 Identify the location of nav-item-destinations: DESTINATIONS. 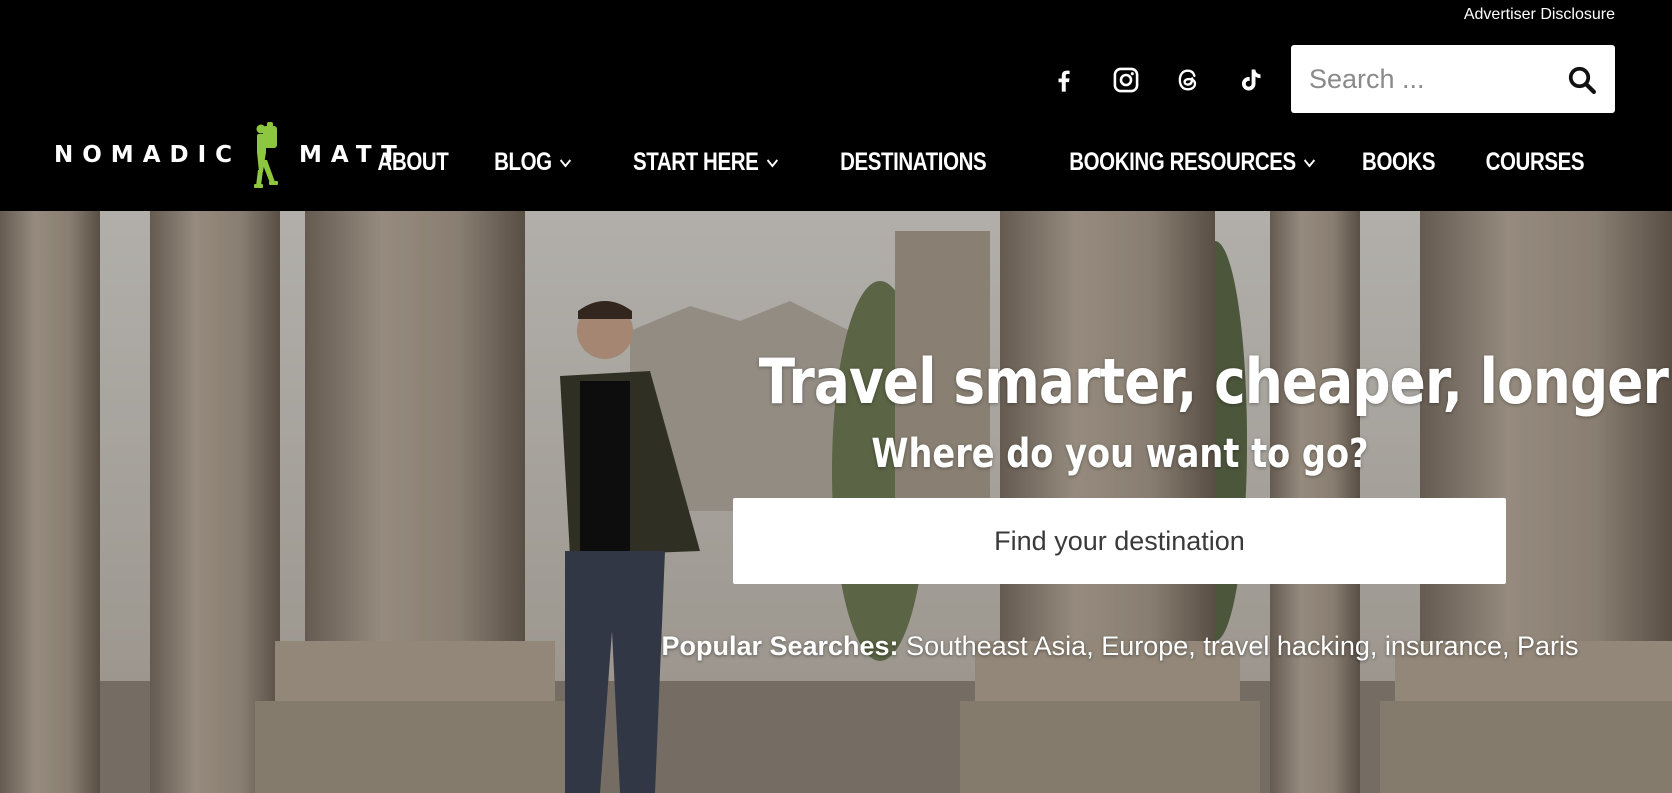
(913, 162).